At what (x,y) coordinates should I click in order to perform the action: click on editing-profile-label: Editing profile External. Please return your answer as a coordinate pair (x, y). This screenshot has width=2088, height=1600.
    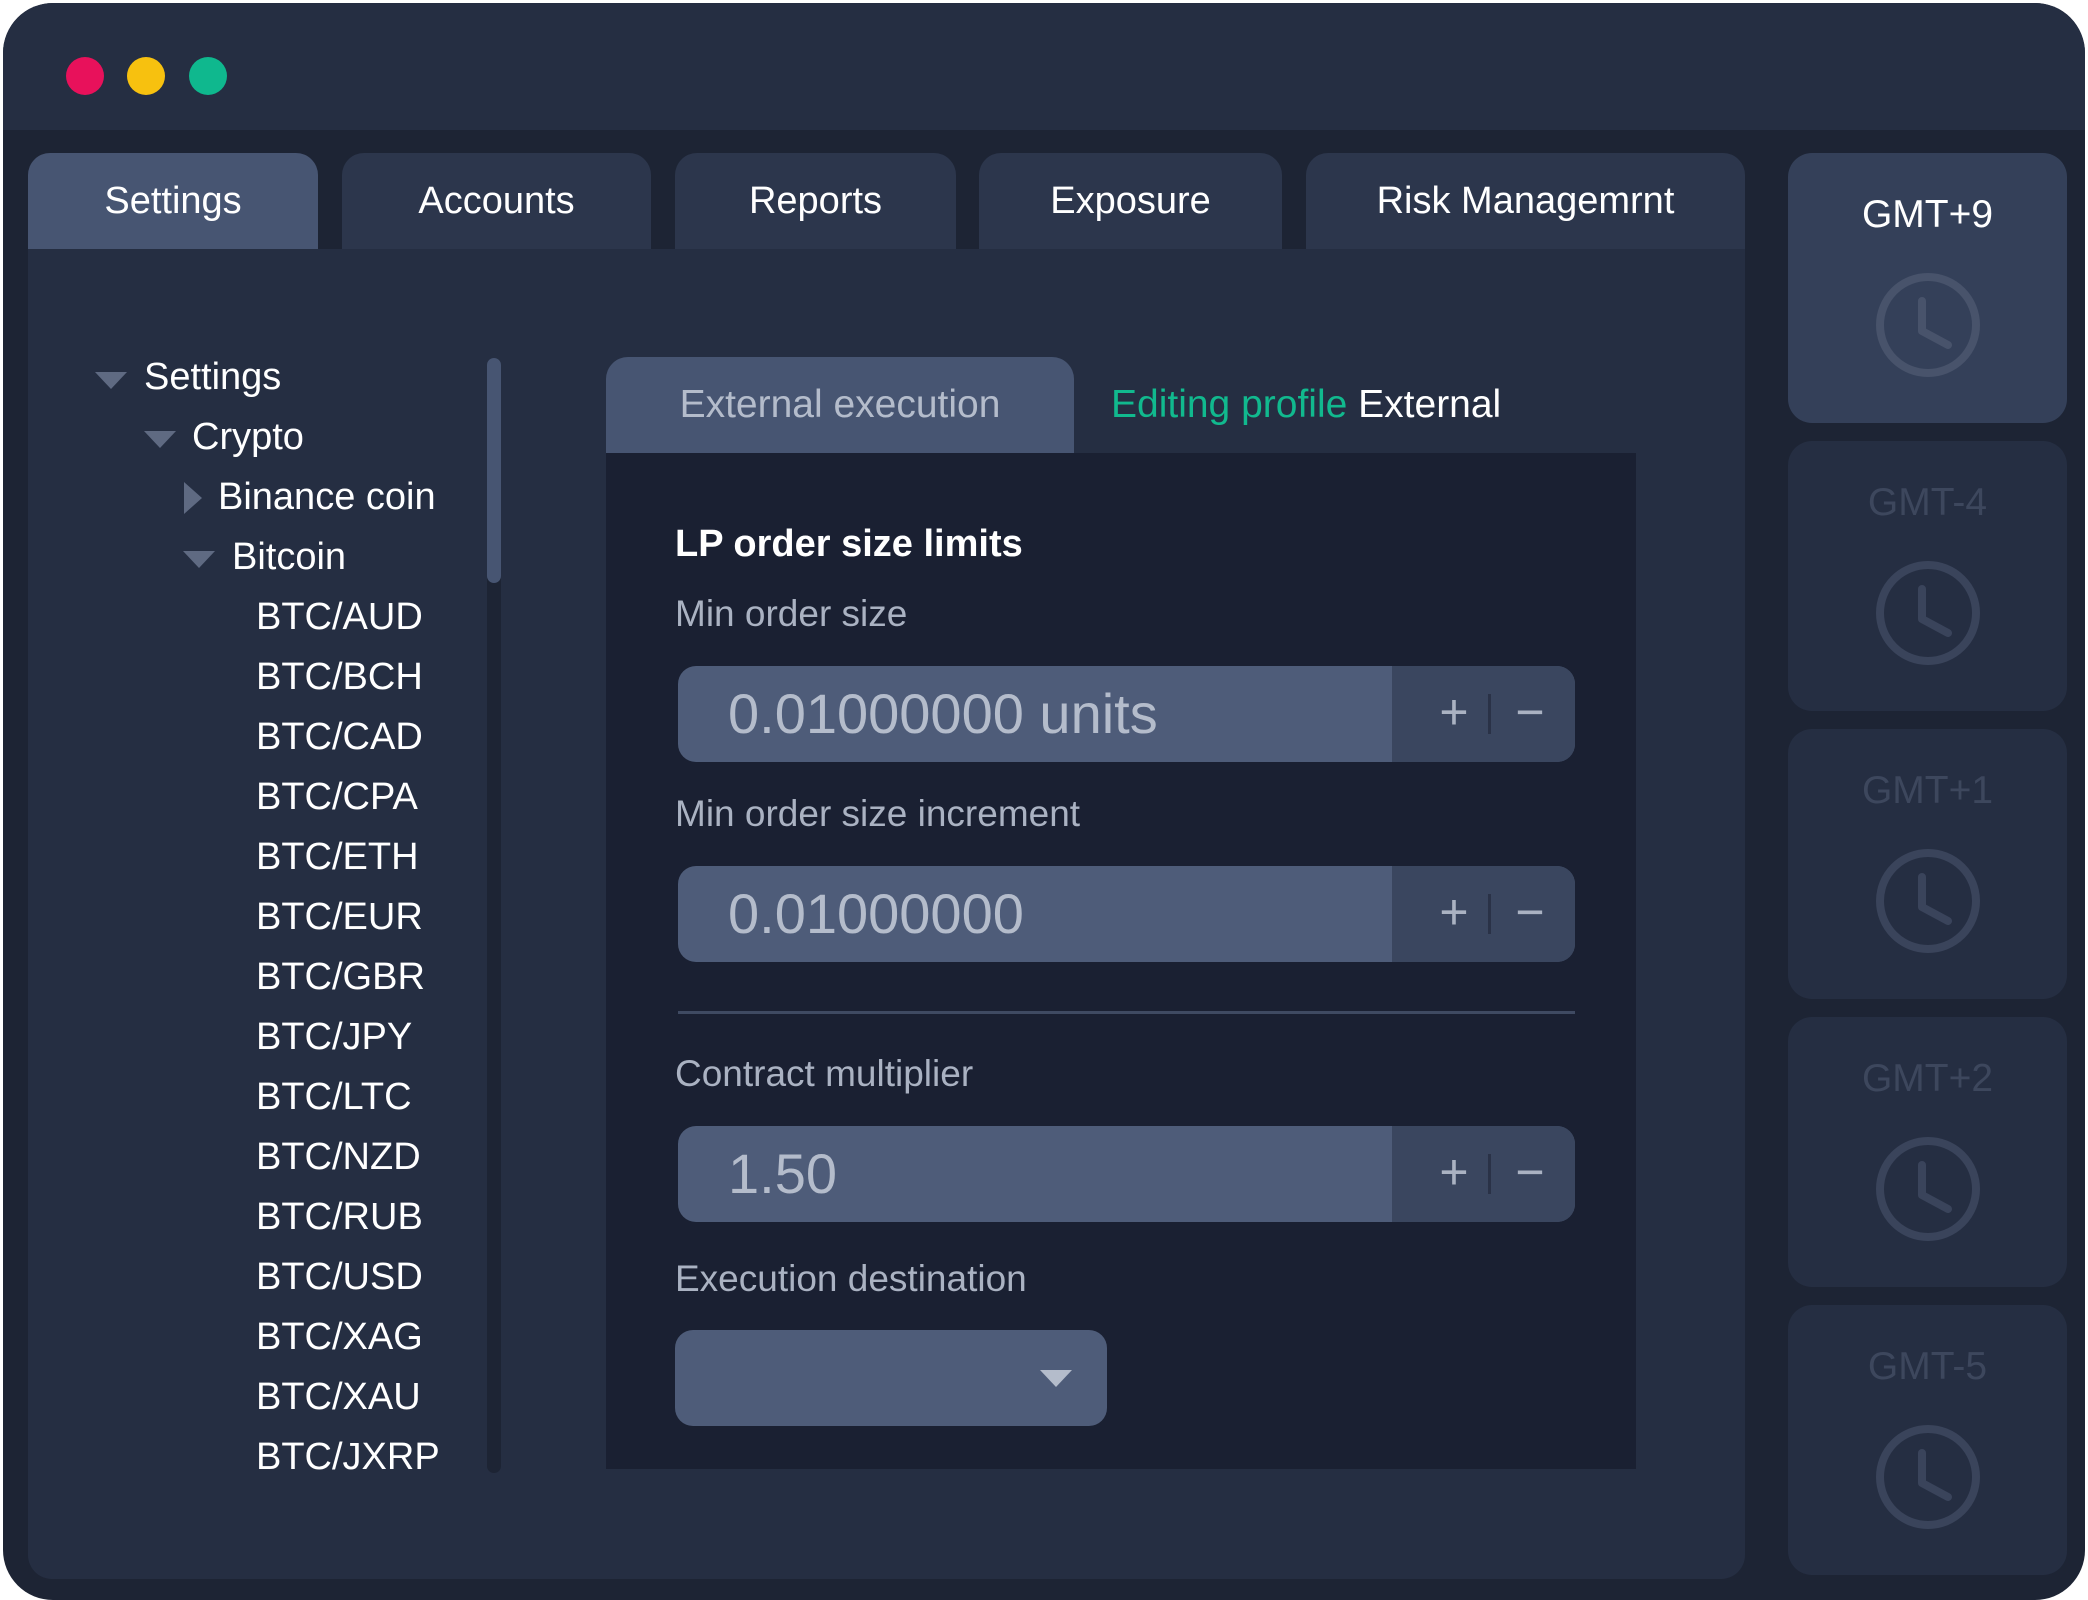
    Looking at the image, I should click on (1306, 405).